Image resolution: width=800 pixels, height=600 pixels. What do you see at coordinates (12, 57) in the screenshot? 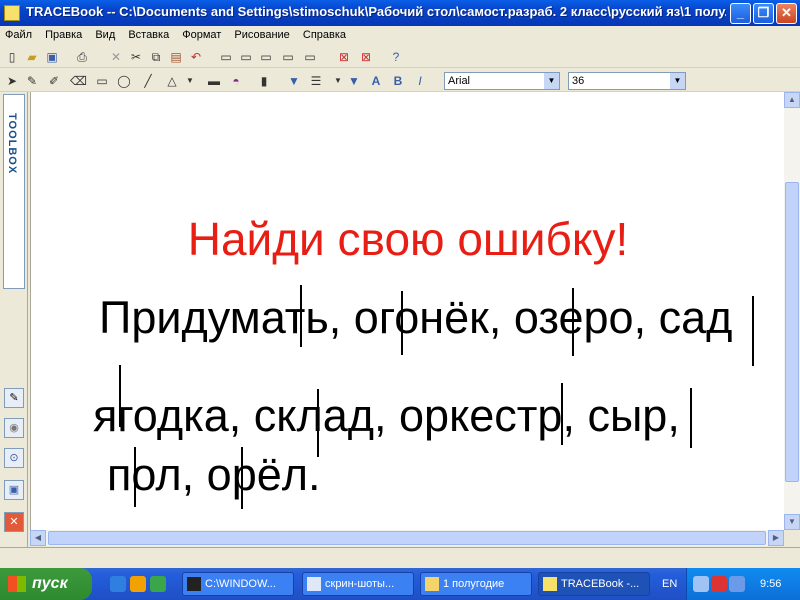
I see `new-file-icon: ▯` at bounding box center [12, 57].